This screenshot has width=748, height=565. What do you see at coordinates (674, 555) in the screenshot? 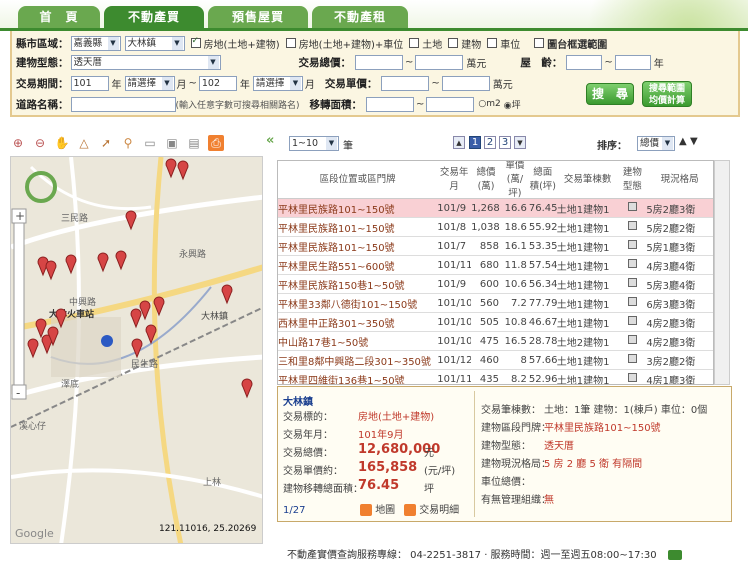
I see `mail-icon` at bounding box center [674, 555].